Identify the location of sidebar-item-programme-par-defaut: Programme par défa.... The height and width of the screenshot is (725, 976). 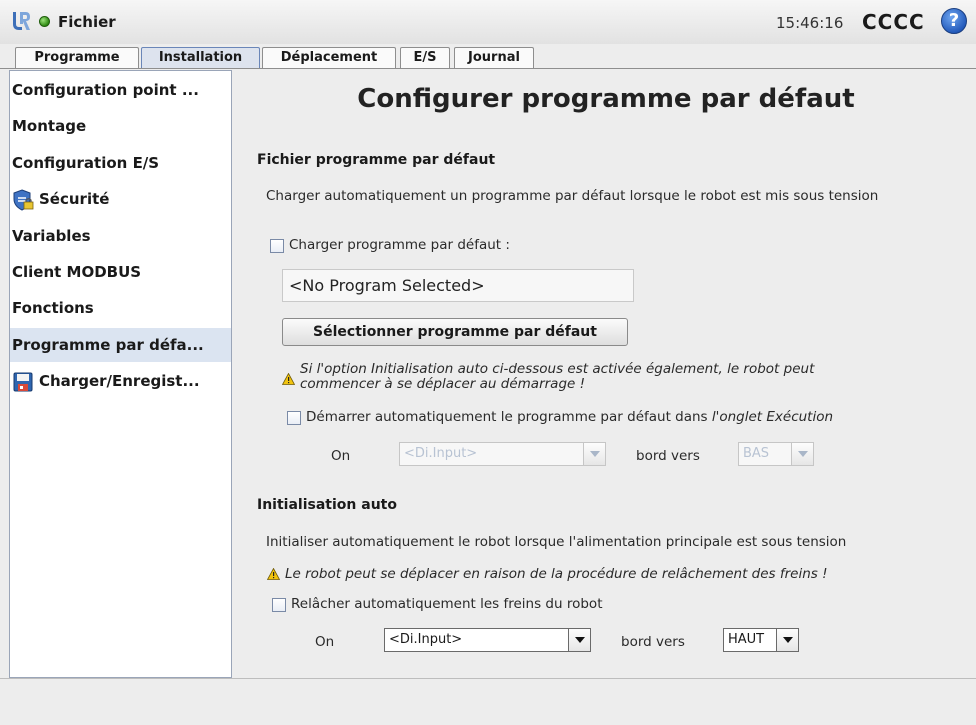
(120, 345).